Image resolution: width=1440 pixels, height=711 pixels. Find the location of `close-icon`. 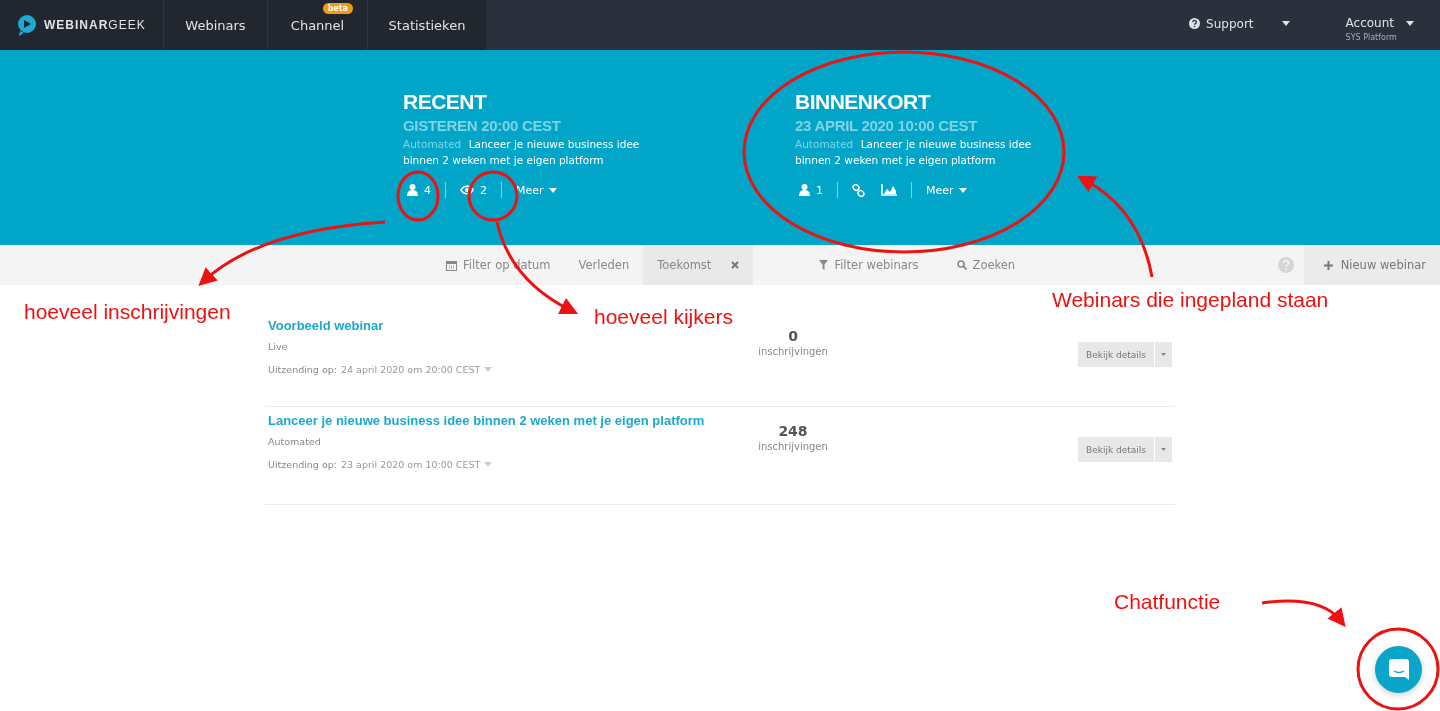

close-icon is located at coordinates (735, 265).